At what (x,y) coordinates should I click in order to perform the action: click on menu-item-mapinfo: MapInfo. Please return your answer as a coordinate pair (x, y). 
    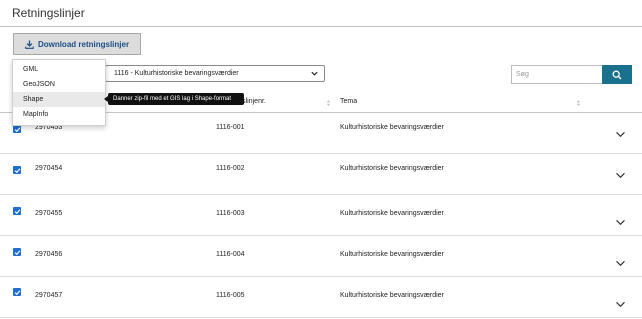
    Looking at the image, I should click on (59, 114).